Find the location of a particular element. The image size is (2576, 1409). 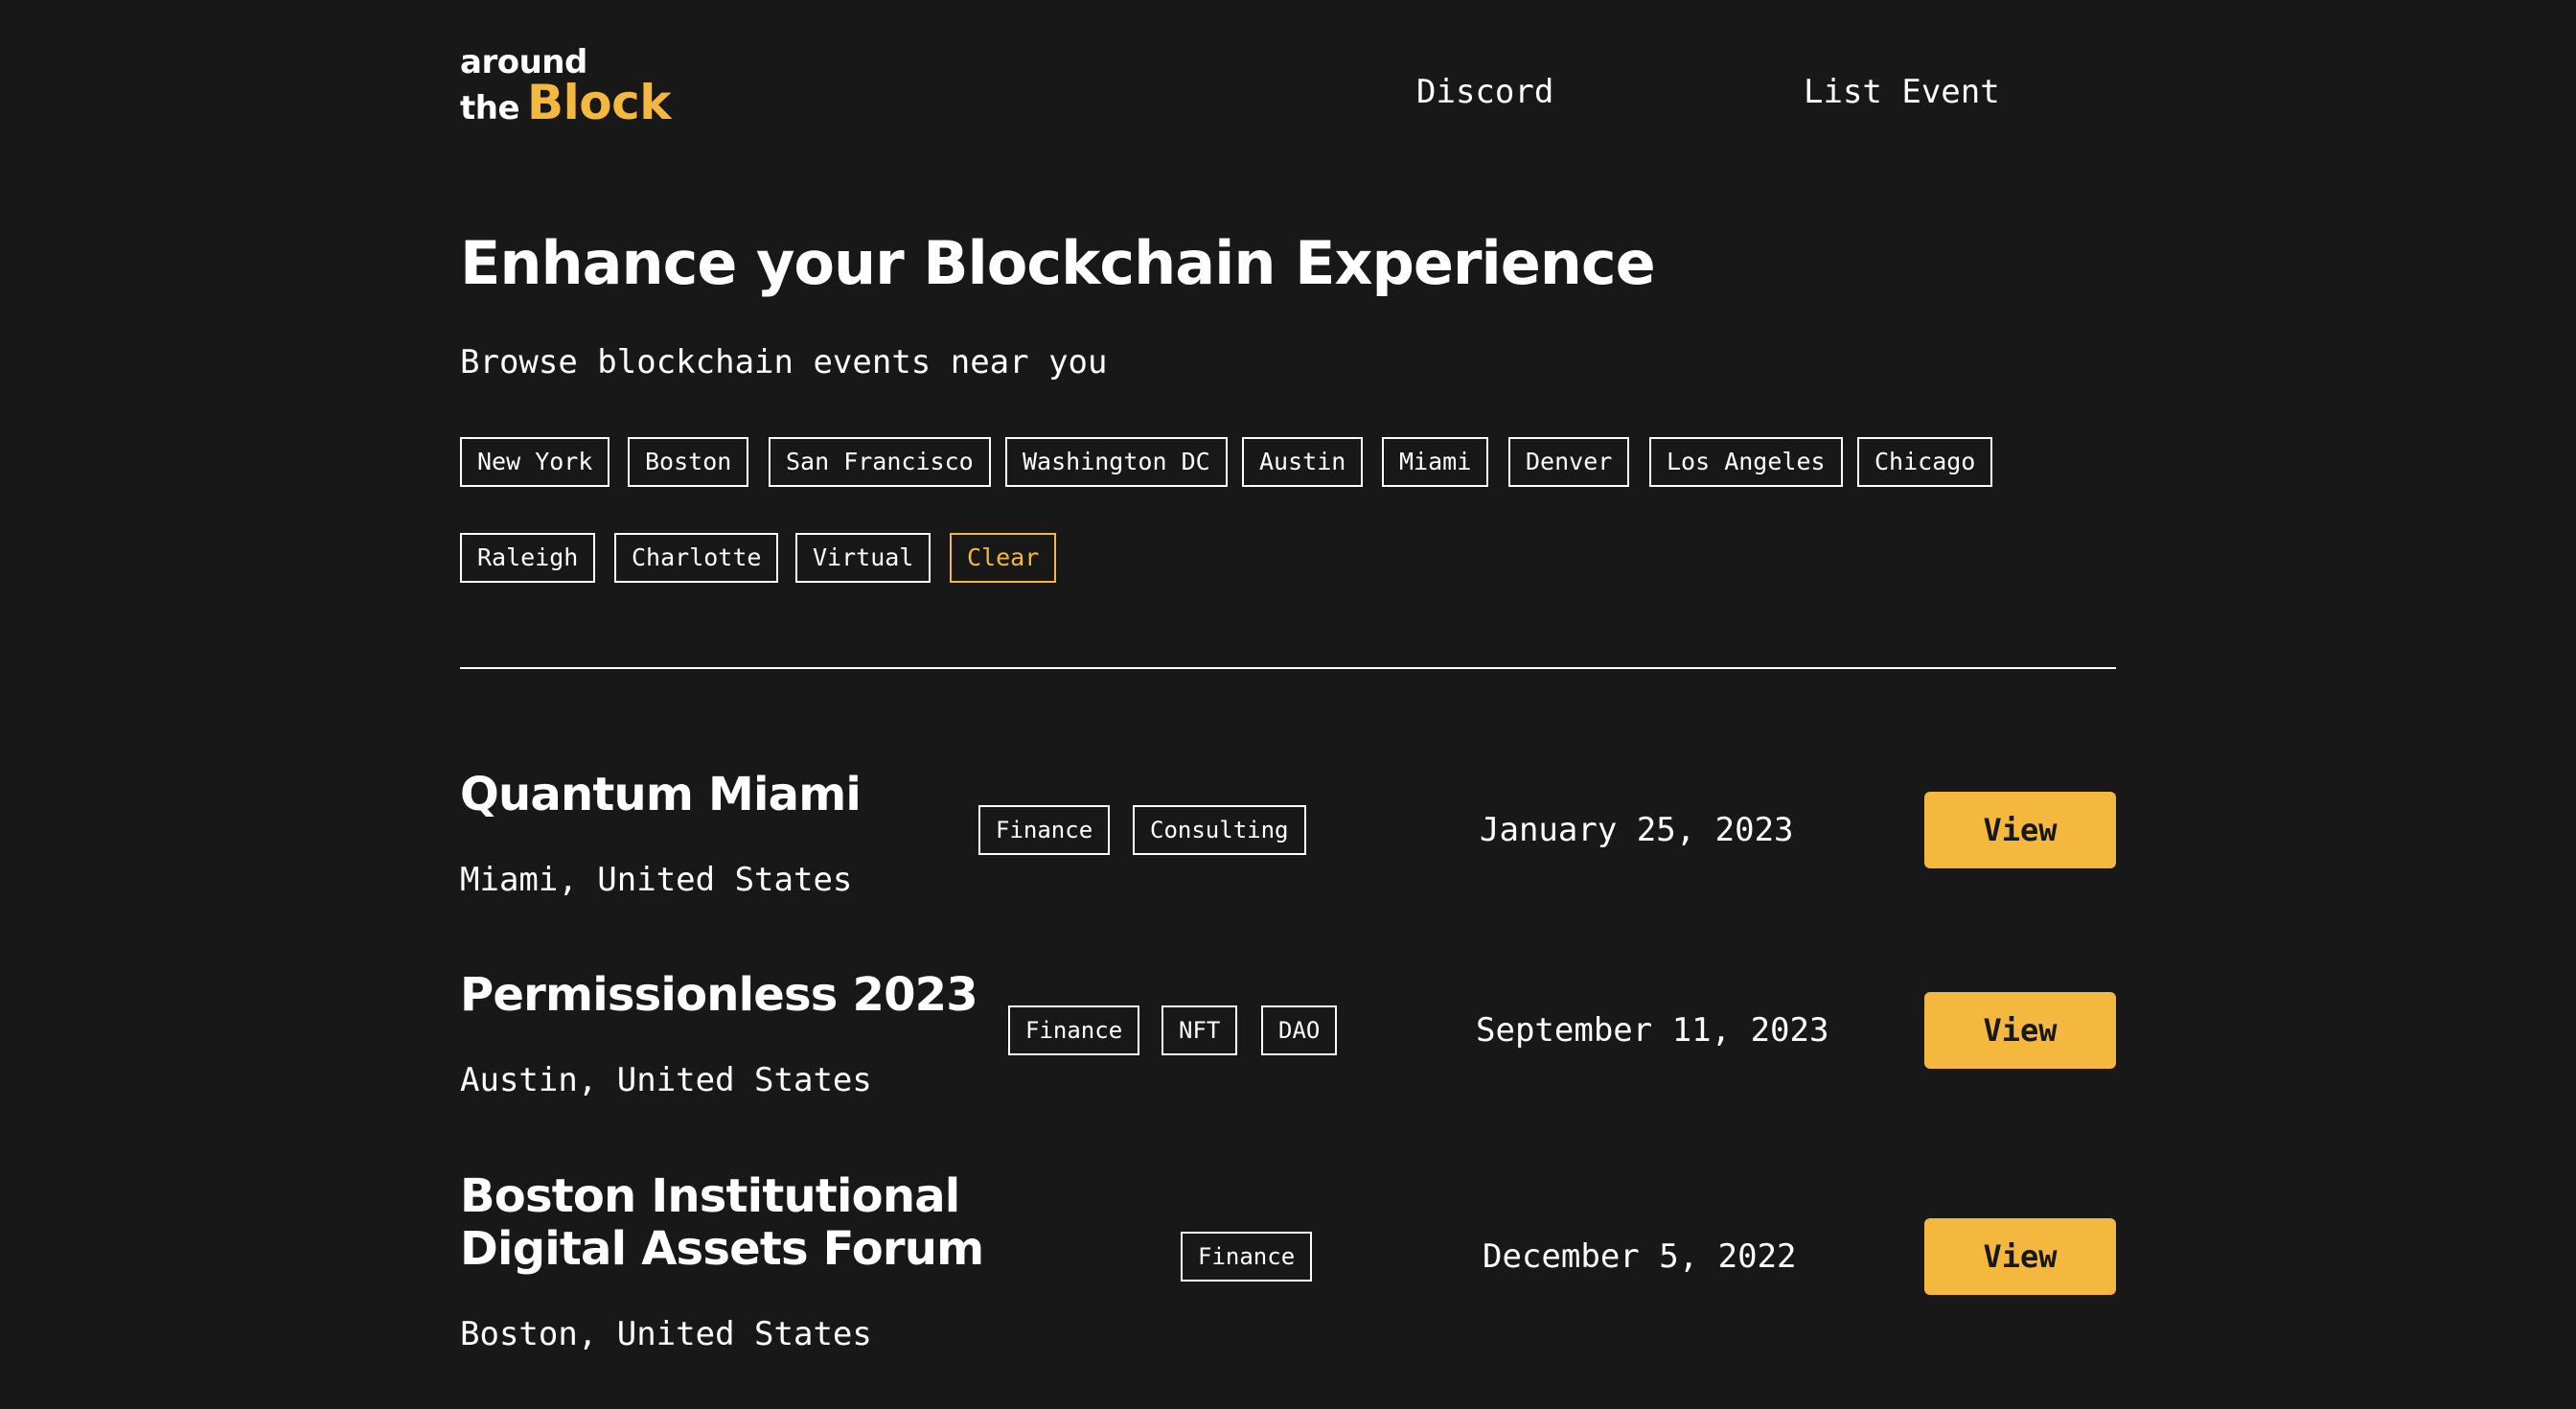

event-date: December 5, 2022 is located at coordinates (1640, 1256).